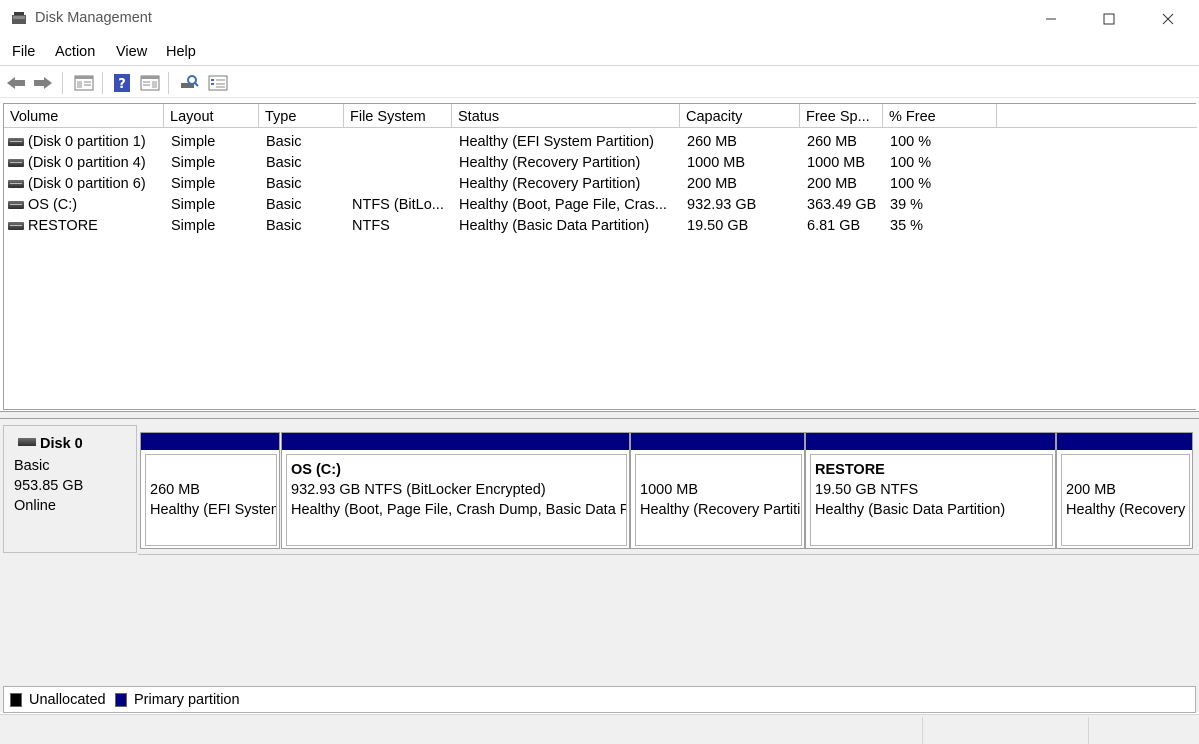 This screenshot has height=744, width=1199. Describe the element at coordinates (907, 205) in the screenshot. I see `volume-percent-free: 39 %` at that location.